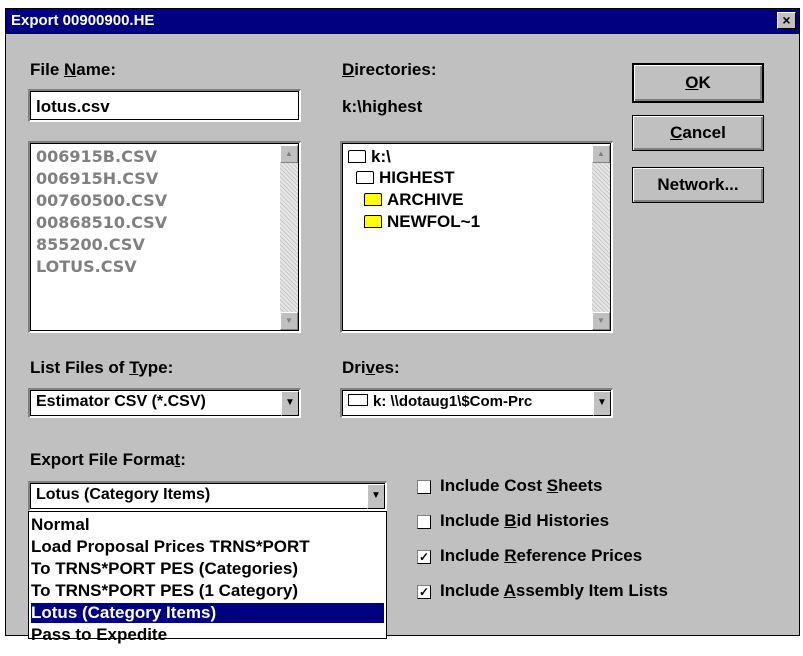 The width and height of the screenshot is (803, 656). What do you see at coordinates (86, 266) in the screenshot?
I see `list-item: LOTUS.CSV` at bounding box center [86, 266].